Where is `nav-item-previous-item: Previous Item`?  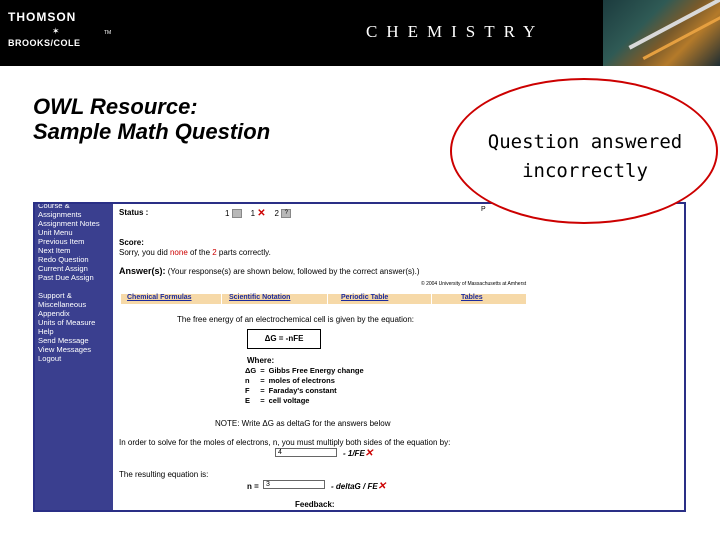
nav-item-previous-item: Previous Item is located at coordinates (74, 241).